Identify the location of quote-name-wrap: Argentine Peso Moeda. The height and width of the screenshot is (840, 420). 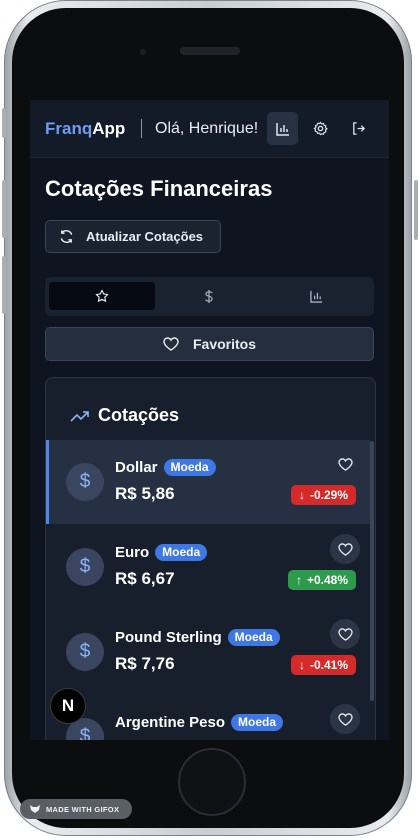
(199, 722).